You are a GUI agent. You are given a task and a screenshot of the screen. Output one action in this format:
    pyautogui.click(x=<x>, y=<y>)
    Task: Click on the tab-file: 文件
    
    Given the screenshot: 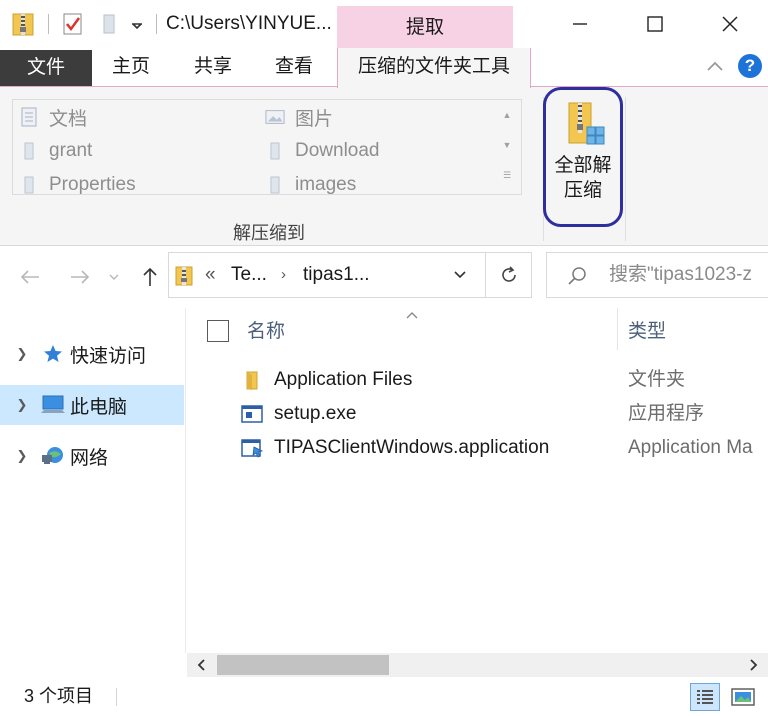 What is the action you would take?
    pyautogui.click(x=46, y=68)
    